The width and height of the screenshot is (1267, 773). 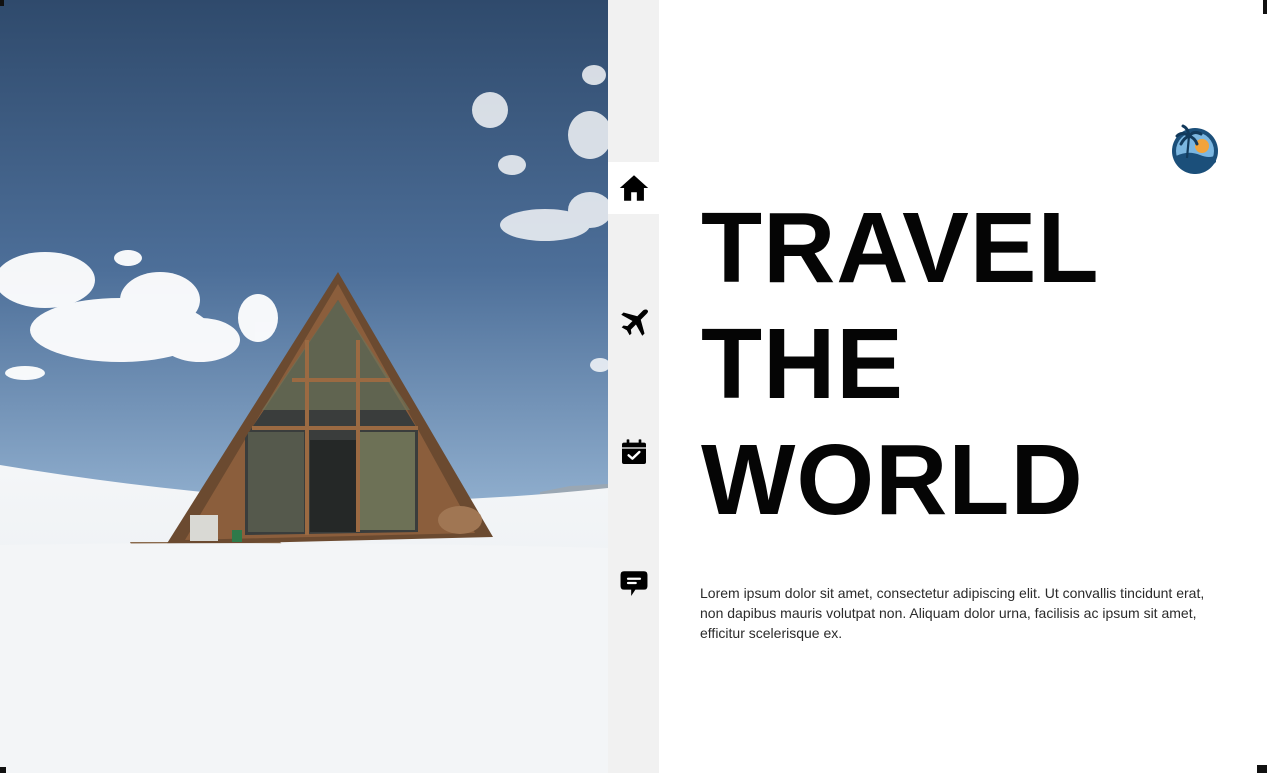 I want to click on title-line-2: THE, so click(x=802, y=364).